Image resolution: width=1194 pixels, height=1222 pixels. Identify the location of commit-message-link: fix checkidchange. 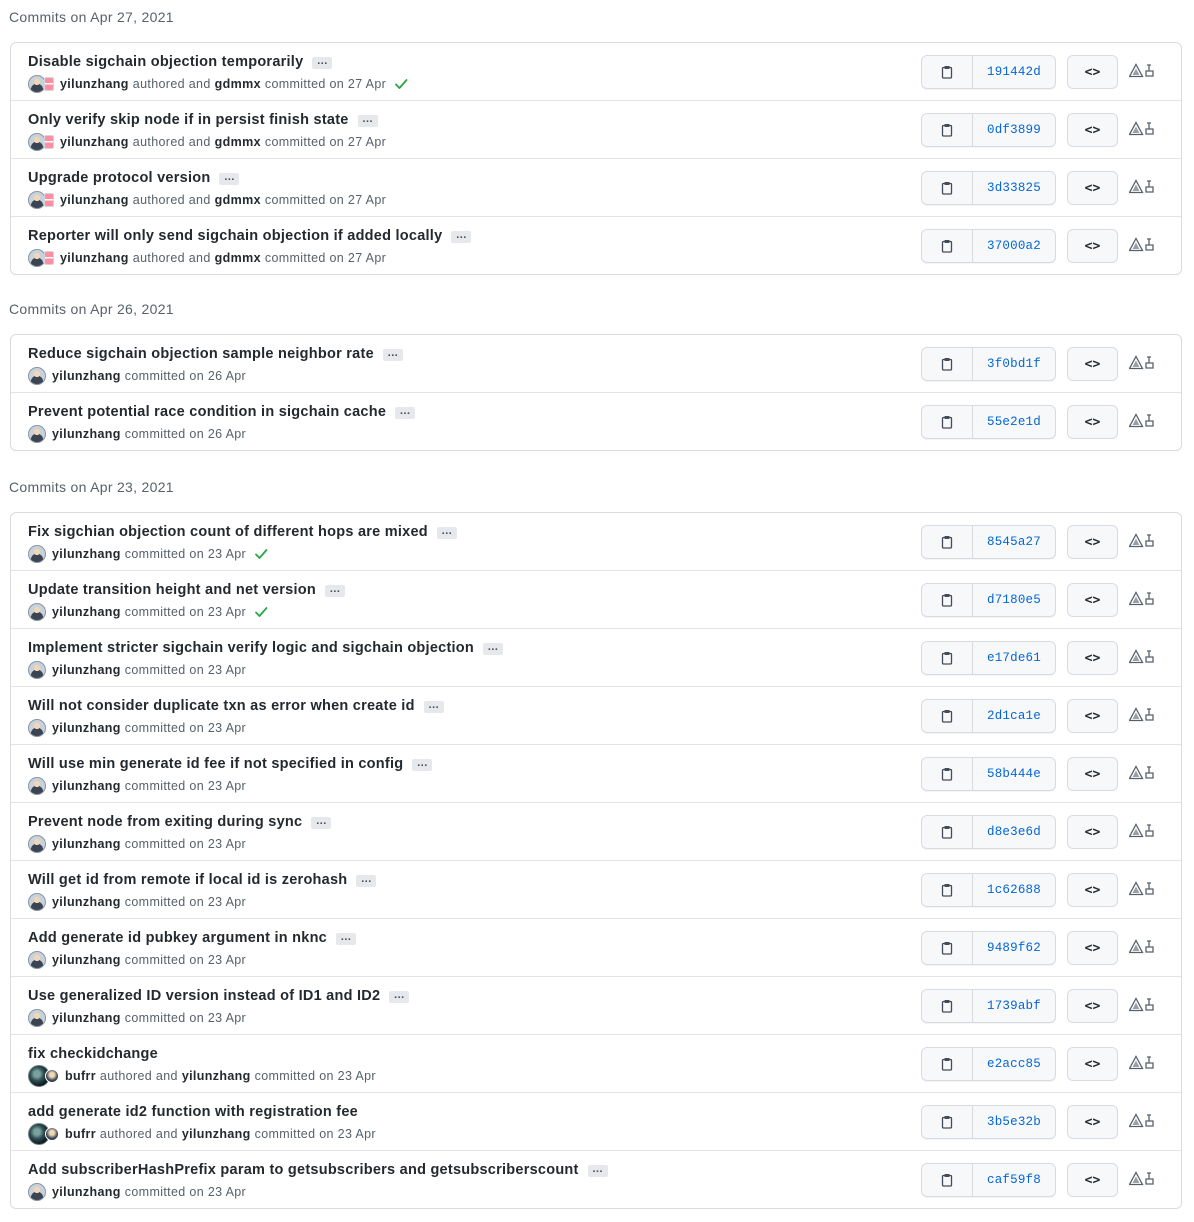
(93, 1054).